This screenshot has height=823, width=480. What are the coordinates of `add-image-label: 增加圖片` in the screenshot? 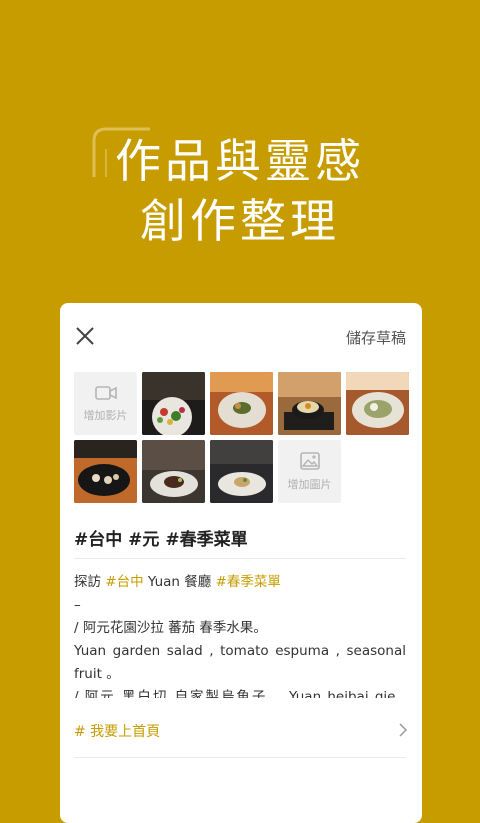 It's located at (309, 484).